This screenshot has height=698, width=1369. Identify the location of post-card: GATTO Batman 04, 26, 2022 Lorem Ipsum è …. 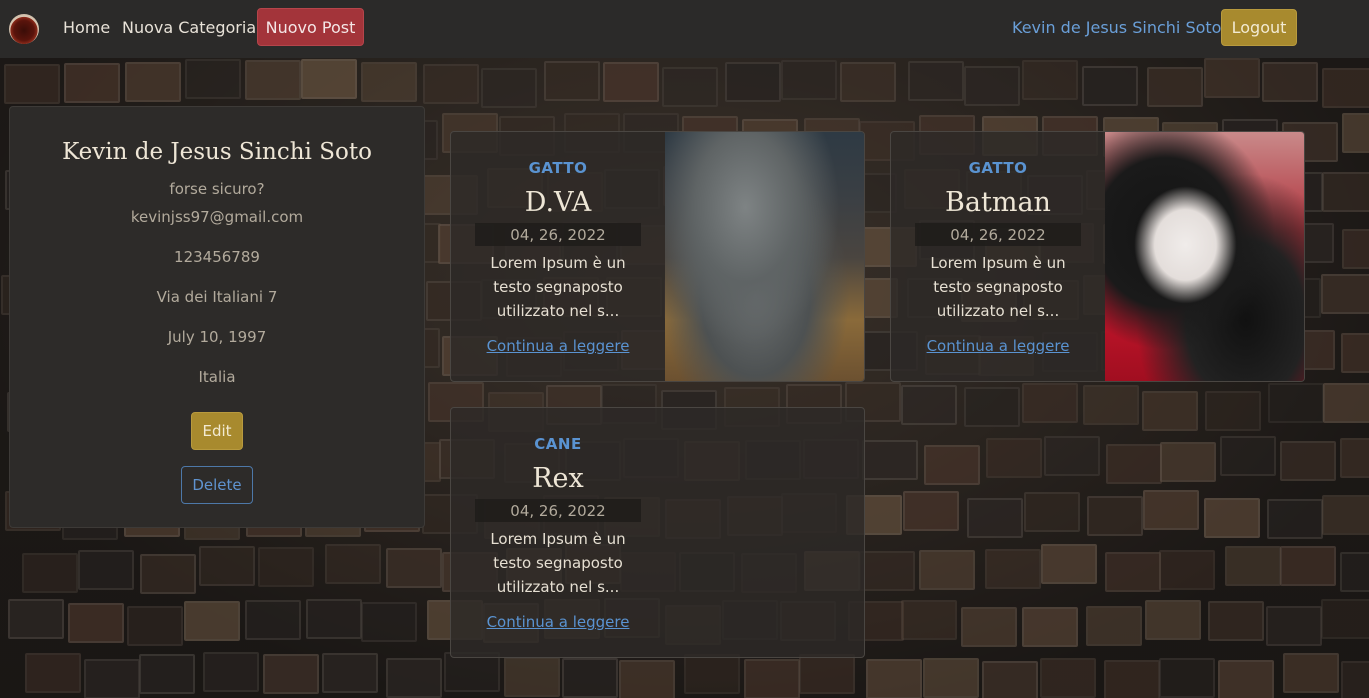
(1097, 256).